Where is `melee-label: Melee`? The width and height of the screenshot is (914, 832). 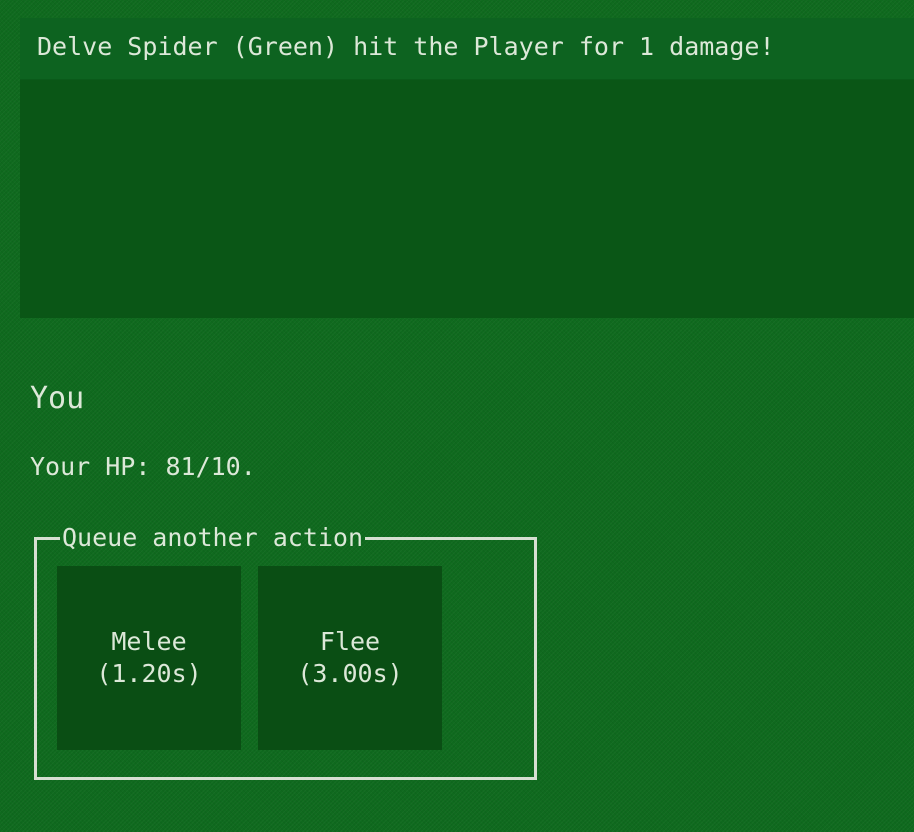 melee-label: Melee is located at coordinates (149, 641).